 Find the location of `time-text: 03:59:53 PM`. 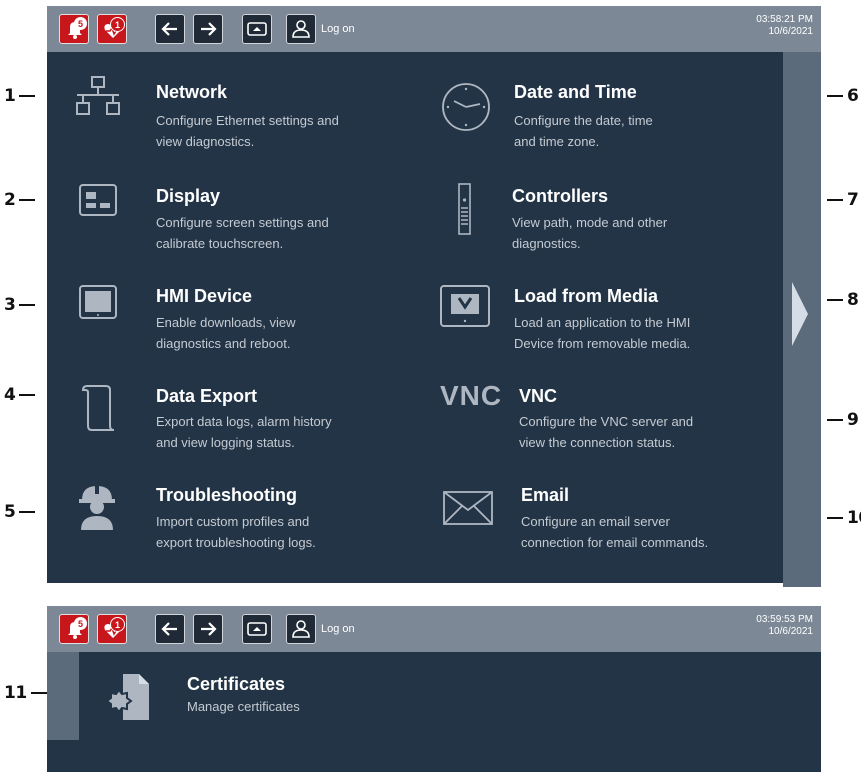

time-text: 03:59:53 PM is located at coordinates (784, 619).